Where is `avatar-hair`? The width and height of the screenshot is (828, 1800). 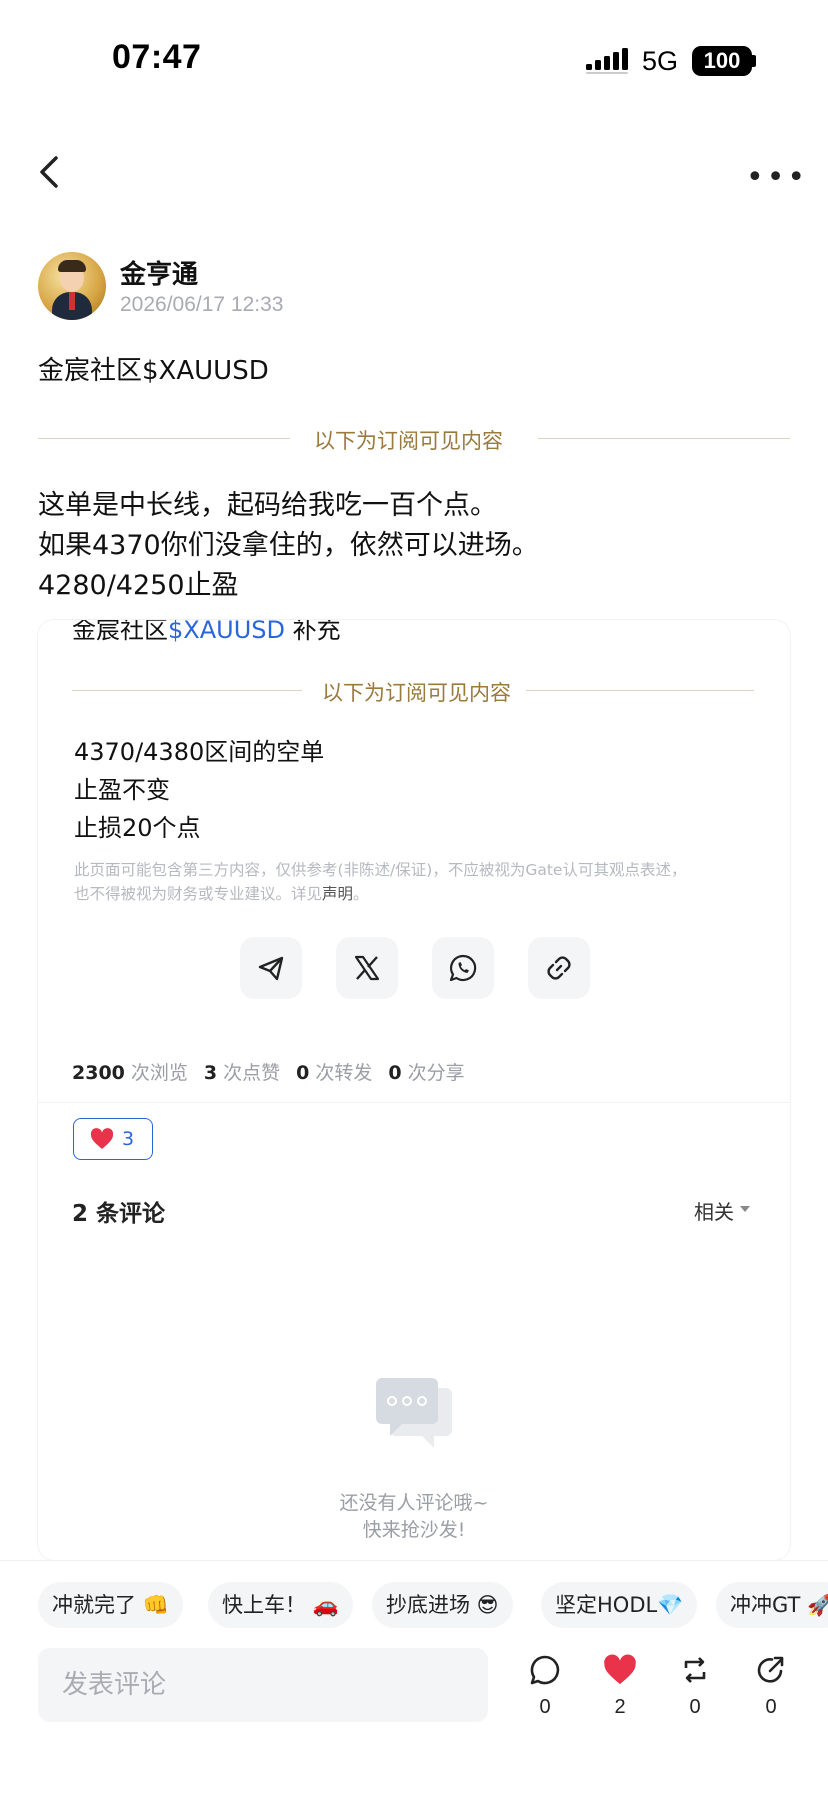
avatar-hair is located at coordinates (72, 266).